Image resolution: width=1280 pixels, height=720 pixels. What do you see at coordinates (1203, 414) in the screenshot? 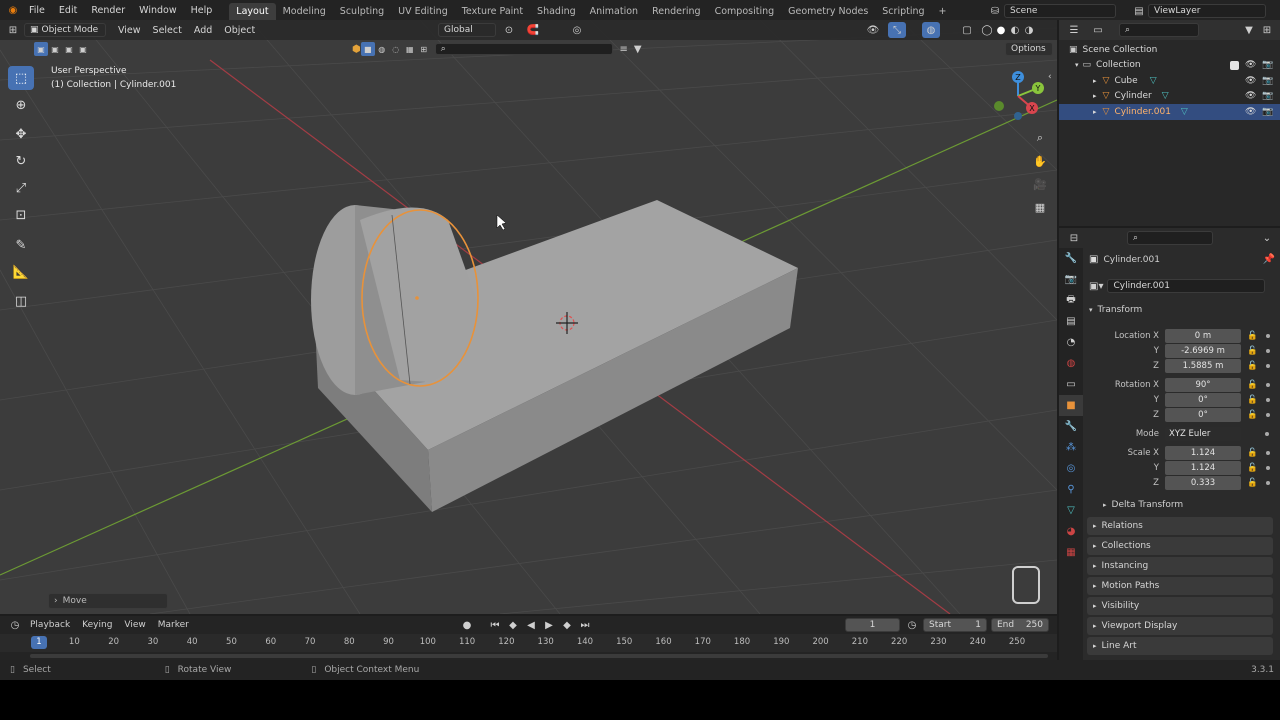
I see `rotation-z-field: 0°` at bounding box center [1203, 414].